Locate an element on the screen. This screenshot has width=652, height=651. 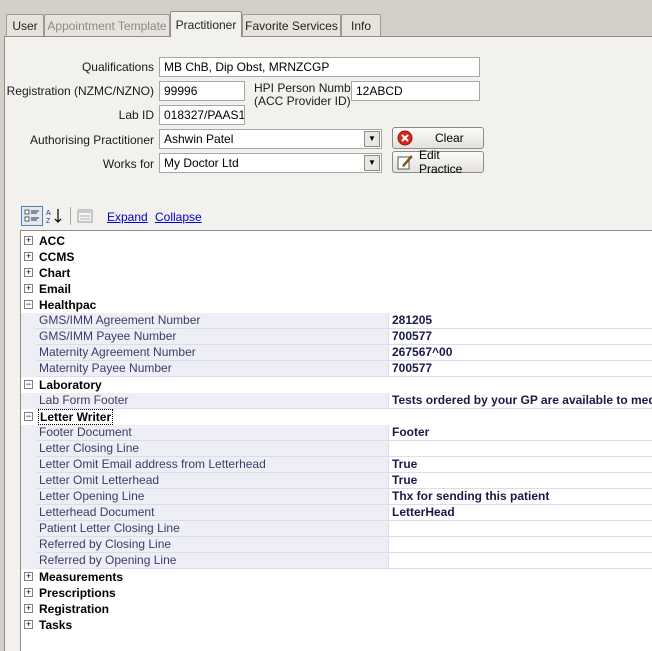
expand-link: Expand is located at coordinates (127, 217).